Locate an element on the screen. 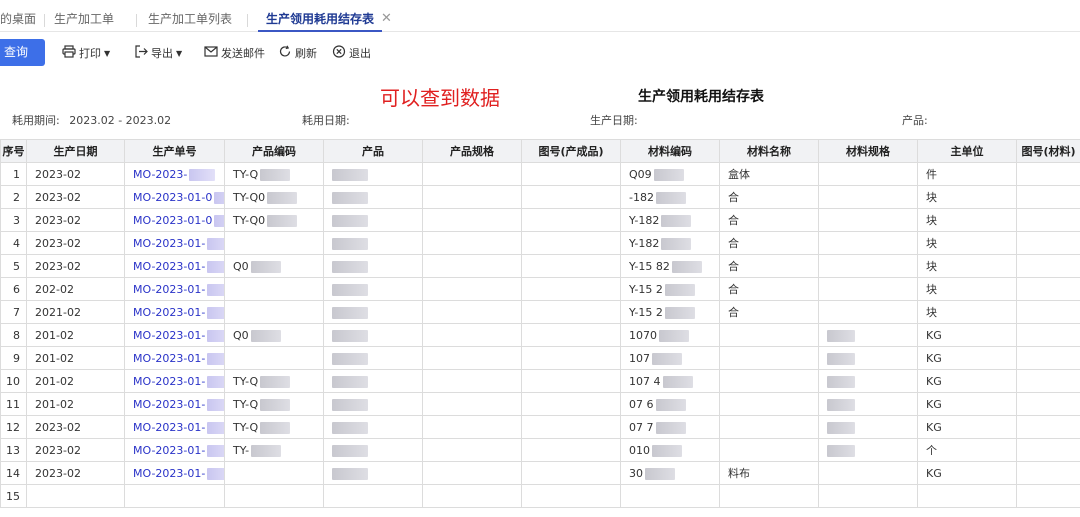 The width and height of the screenshot is (1080, 517). cell-product-code-value: Q0 is located at coordinates (241, 266).